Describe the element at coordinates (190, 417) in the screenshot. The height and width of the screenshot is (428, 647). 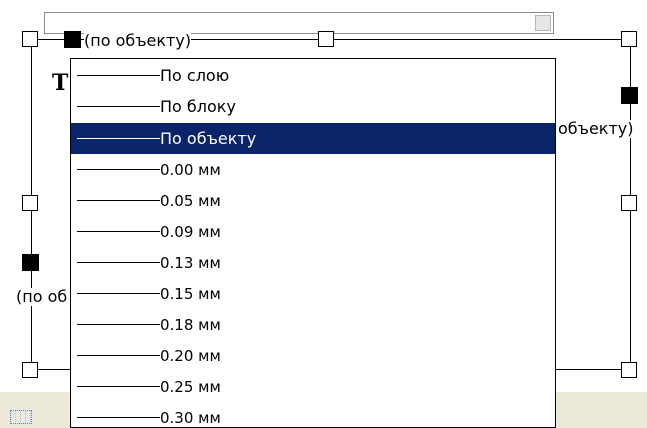
I see `option-label: 0.30 мм` at that location.